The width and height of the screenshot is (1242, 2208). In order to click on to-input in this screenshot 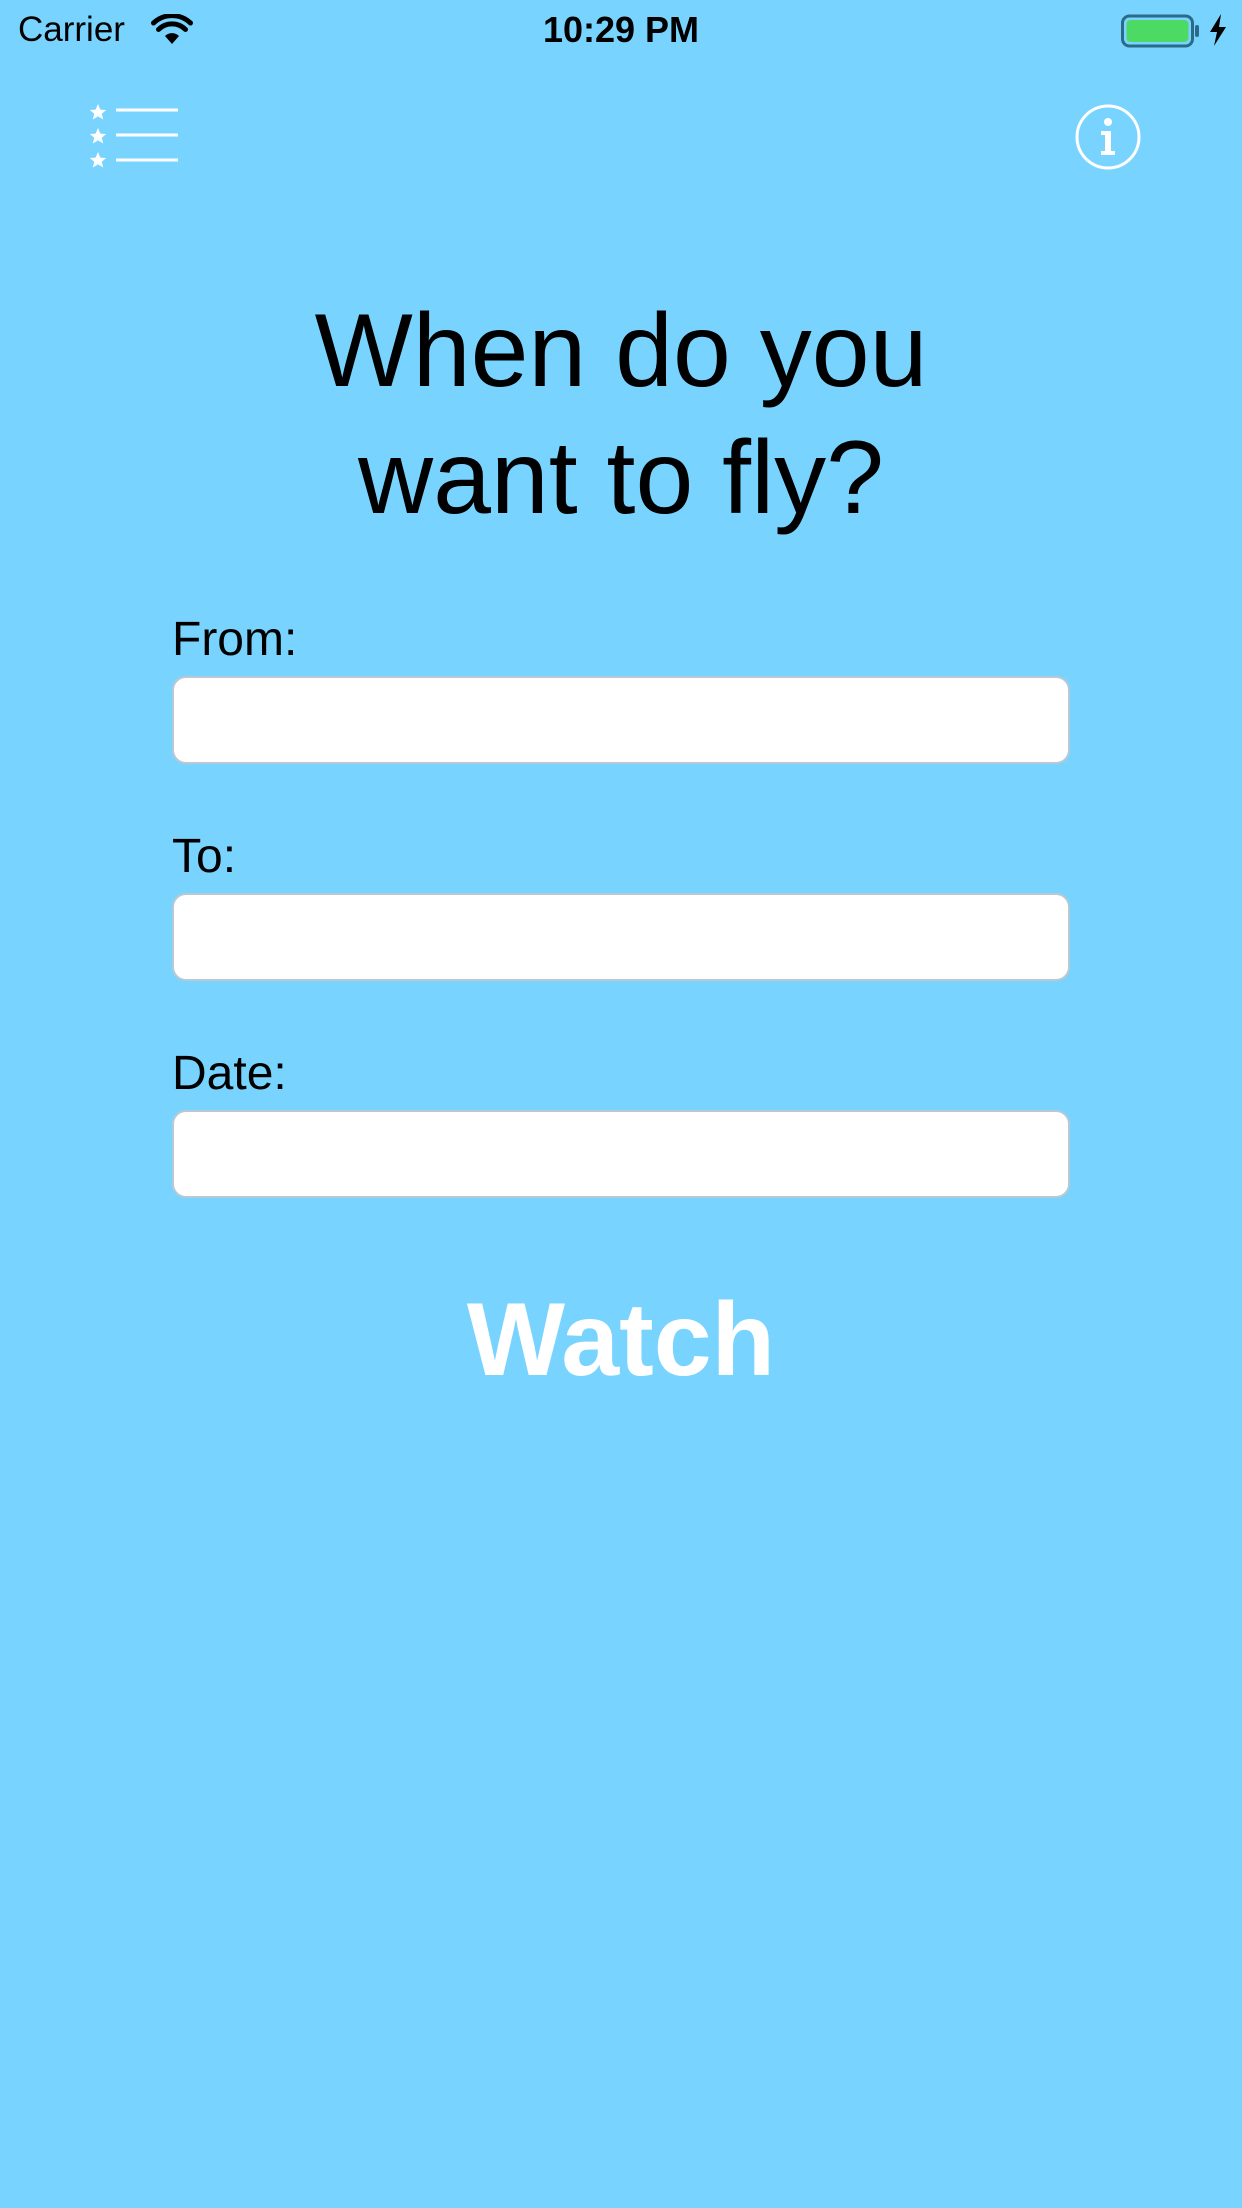, I will do `click(621, 937)`.